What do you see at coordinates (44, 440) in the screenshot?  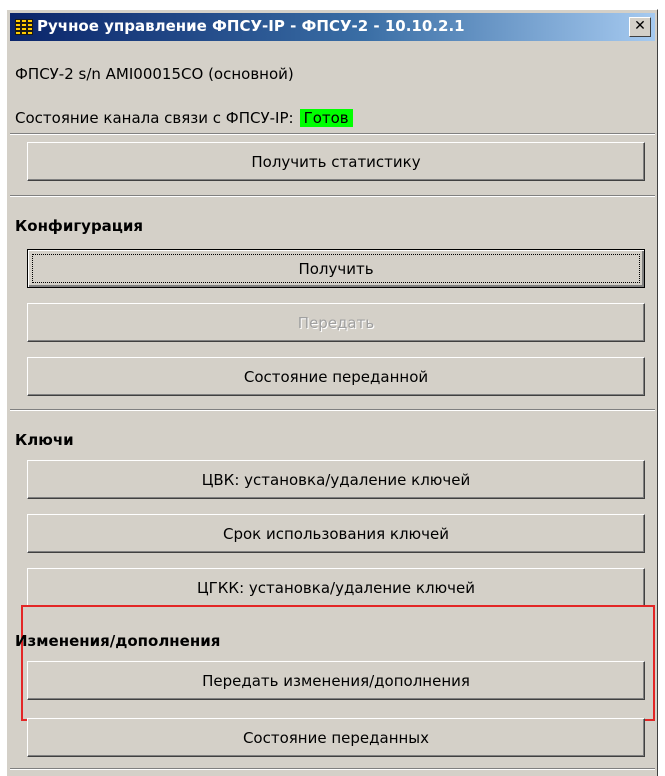 I see `keys-section-title: Ключи` at bounding box center [44, 440].